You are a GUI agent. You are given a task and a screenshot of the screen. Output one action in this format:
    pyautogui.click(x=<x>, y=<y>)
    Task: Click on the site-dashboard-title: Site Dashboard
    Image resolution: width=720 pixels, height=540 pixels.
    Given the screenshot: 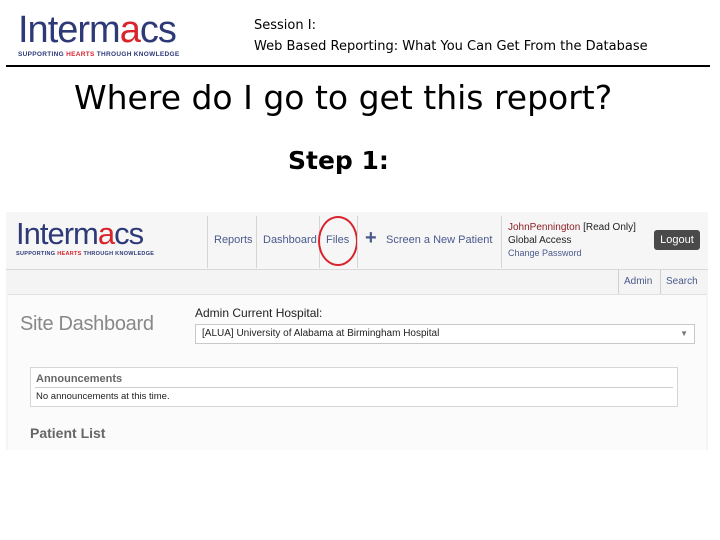 What is the action you would take?
    pyautogui.click(x=87, y=324)
    